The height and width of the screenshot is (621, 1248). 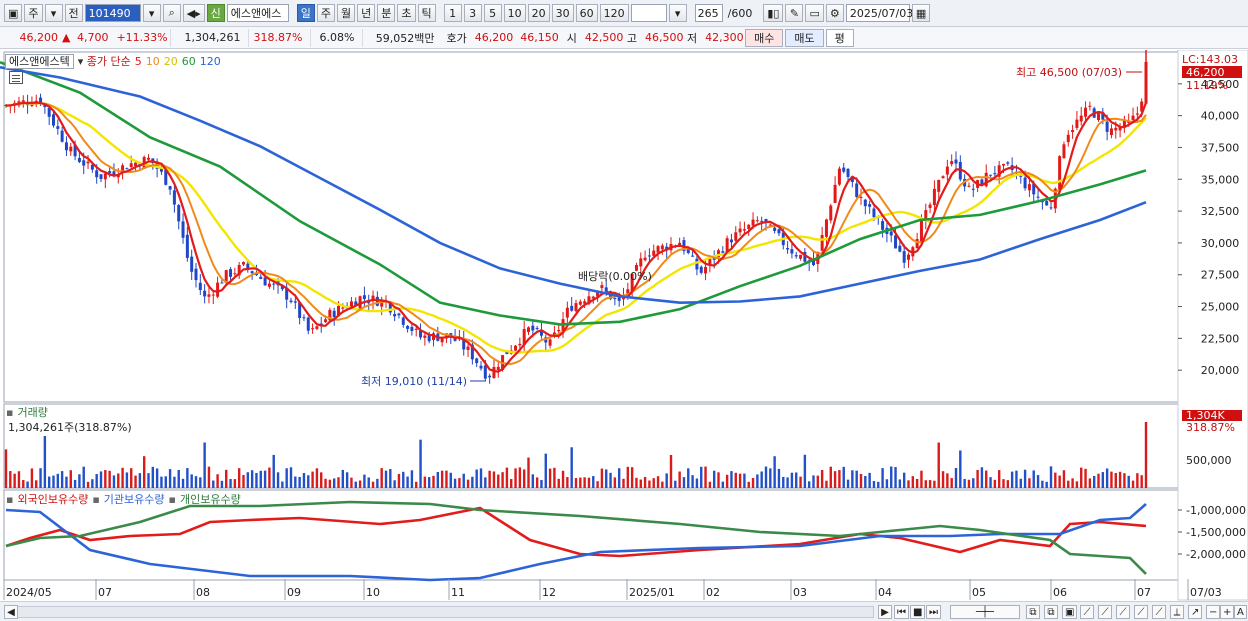 I want to click on trend-tool-icon: ⟋, so click(x=1105, y=612).